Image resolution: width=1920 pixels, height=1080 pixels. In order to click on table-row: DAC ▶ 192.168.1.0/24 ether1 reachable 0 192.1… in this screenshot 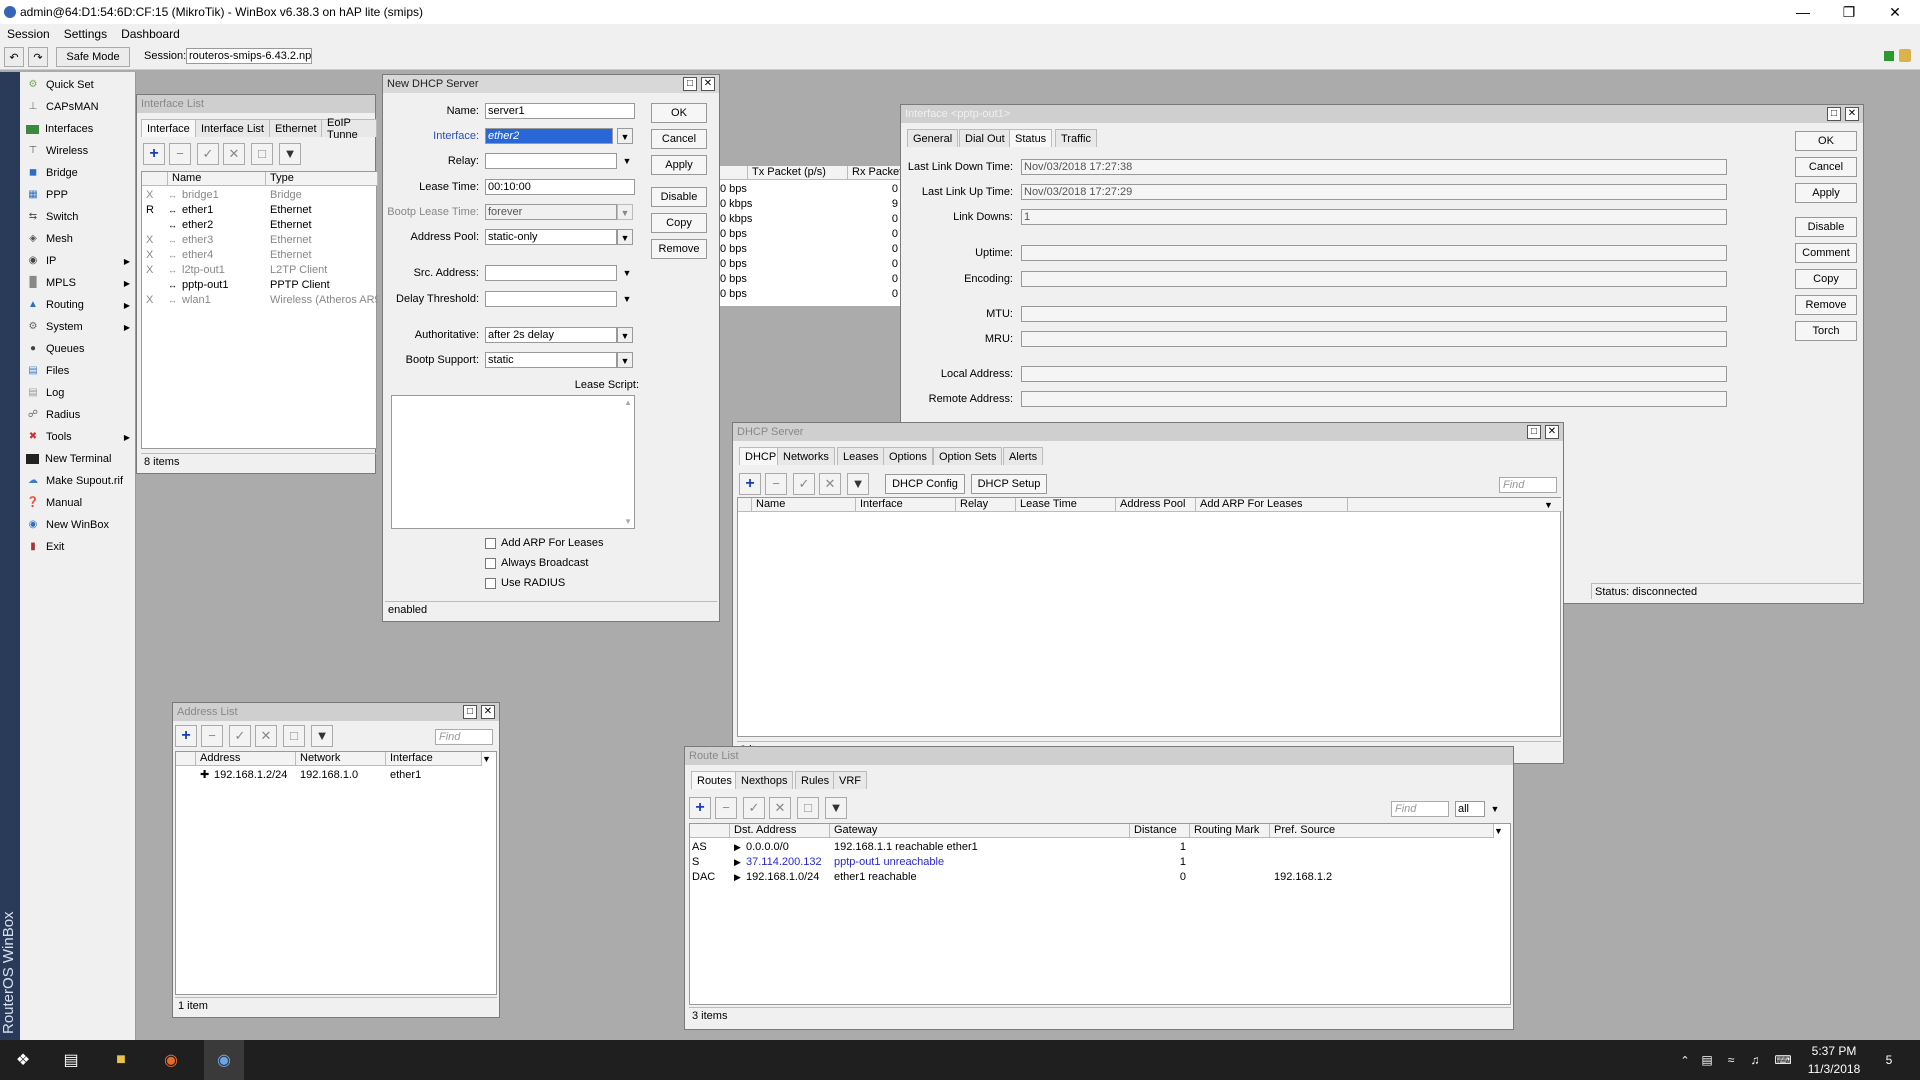, I will do `click(1100, 877)`.